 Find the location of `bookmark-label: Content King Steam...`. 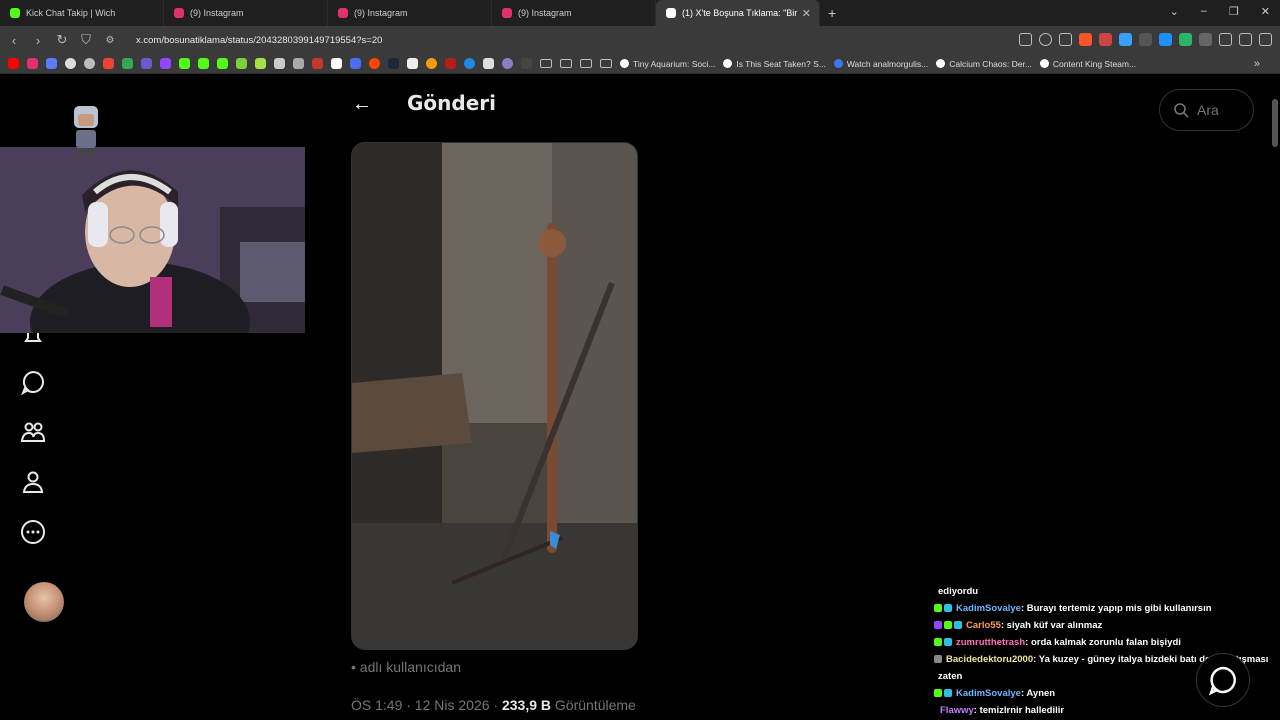

bookmark-label: Content King Steam... is located at coordinates (1094, 63).